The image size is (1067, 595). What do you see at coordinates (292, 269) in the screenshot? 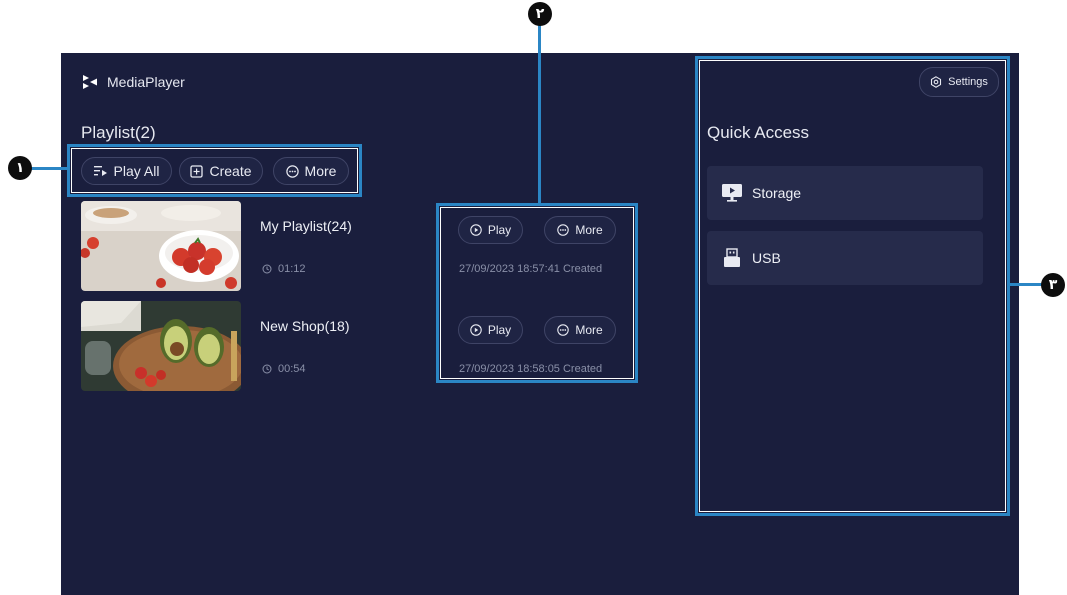
I see `duration-text: 01:12` at bounding box center [292, 269].